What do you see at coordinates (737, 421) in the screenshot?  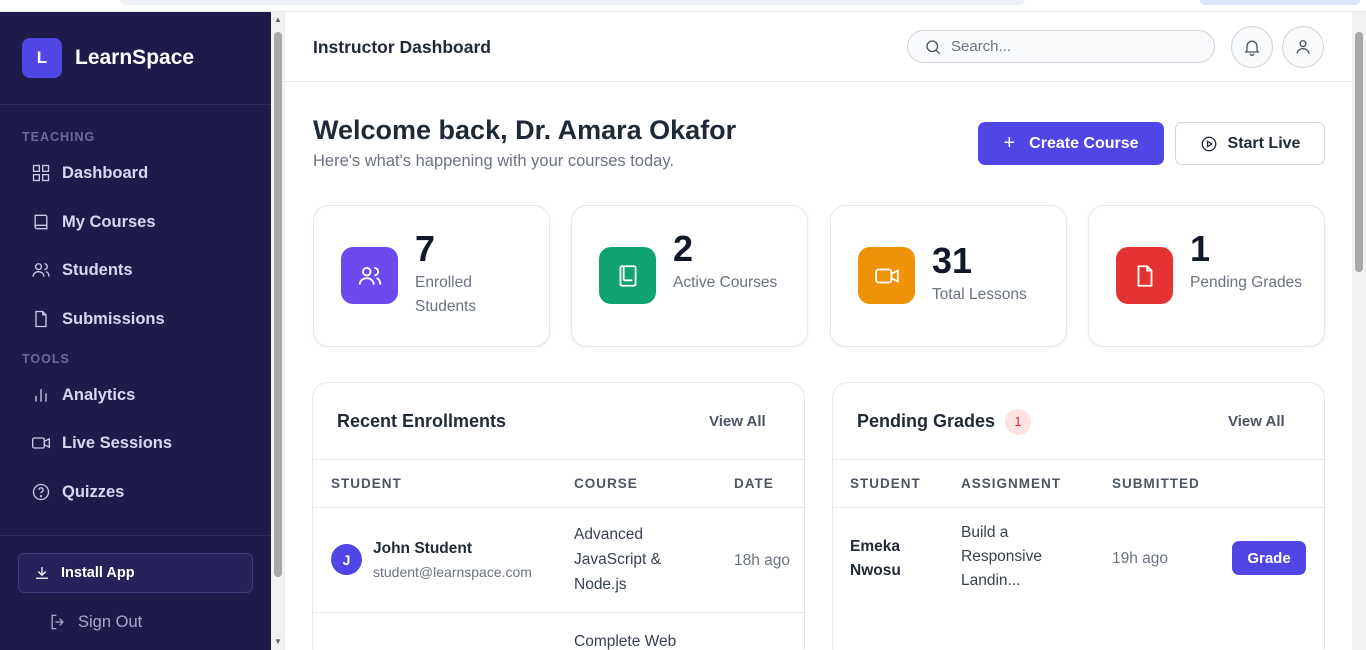 I see `view-all-enrollments-link: View All` at bounding box center [737, 421].